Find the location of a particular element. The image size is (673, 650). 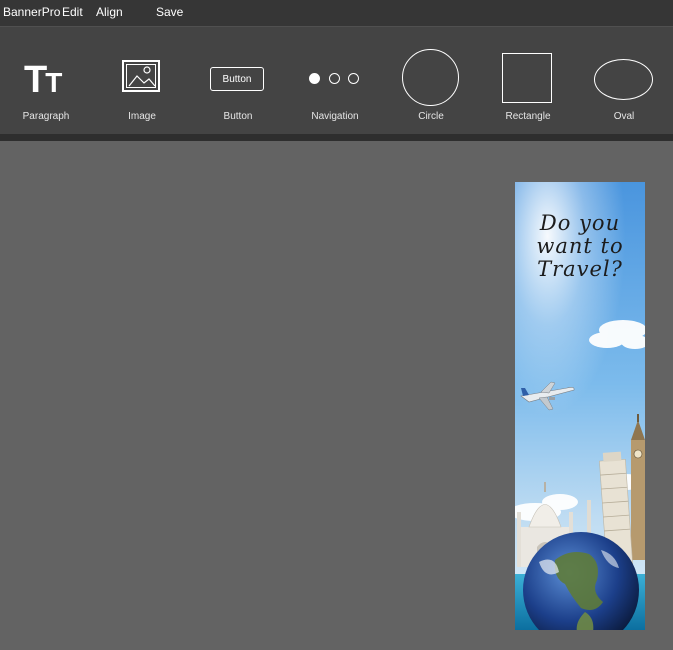

tool-label: Oval is located at coordinates (624, 116).